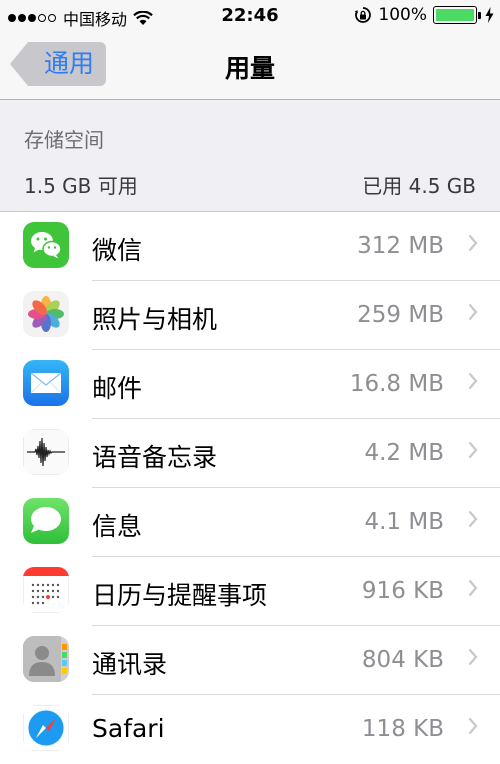 This screenshot has height=764, width=500. What do you see at coordinates (400, 315) in the screenshot?
I see `app-size: 259 MB` at bounding box center [400, 315].